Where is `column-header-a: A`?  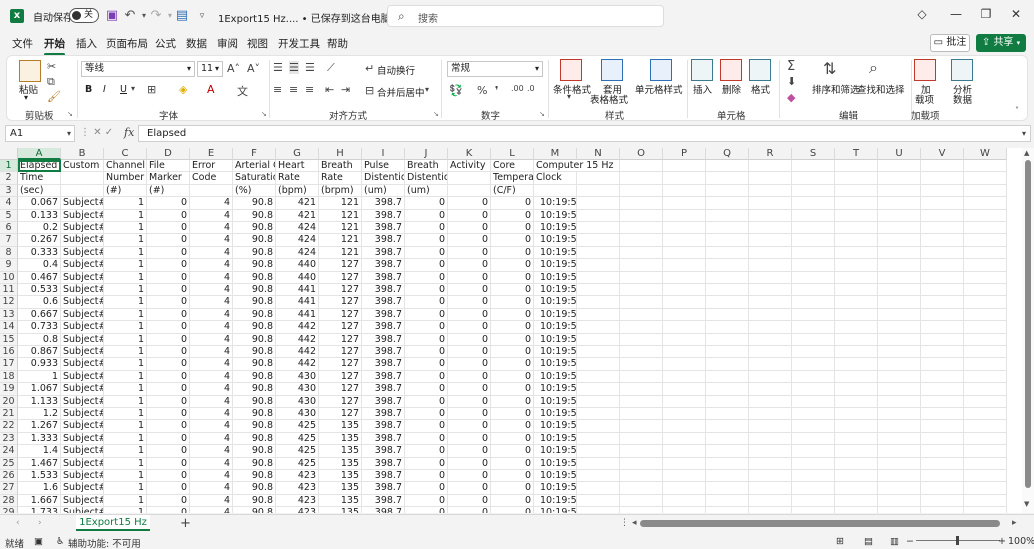
column-header-a: A is located at coordinates (39, 154).